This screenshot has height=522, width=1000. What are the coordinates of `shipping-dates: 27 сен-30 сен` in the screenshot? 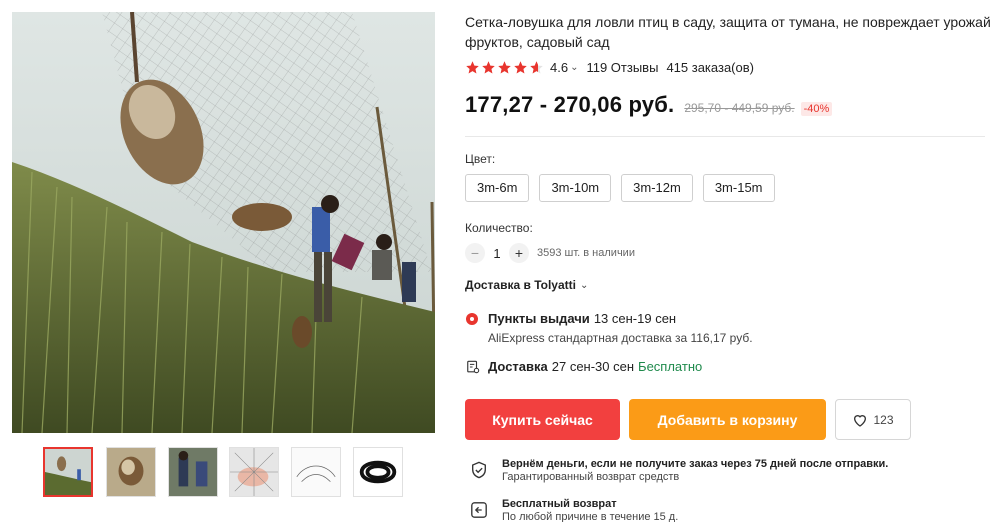 It's located at (593, 366).